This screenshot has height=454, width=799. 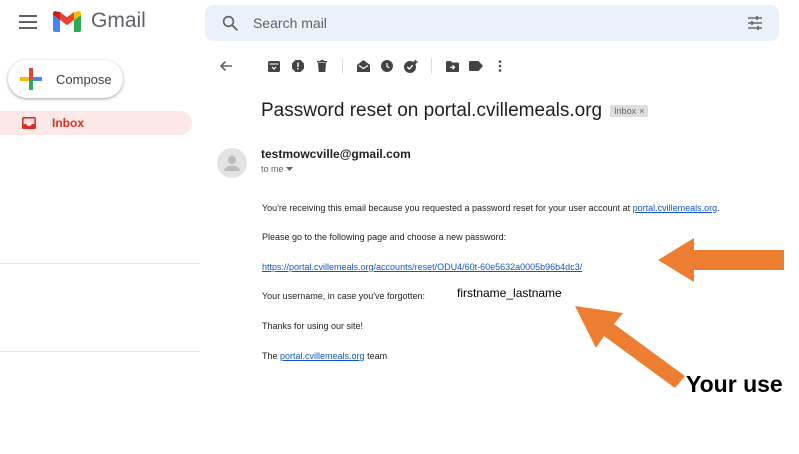 I want to click on report-spam-button, so click(x=298, y=66).